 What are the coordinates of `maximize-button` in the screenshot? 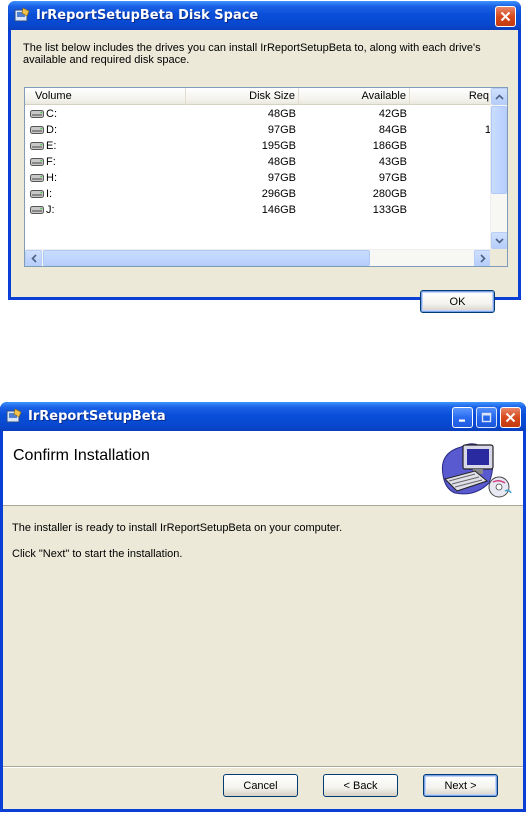 It's located at (486, 417).